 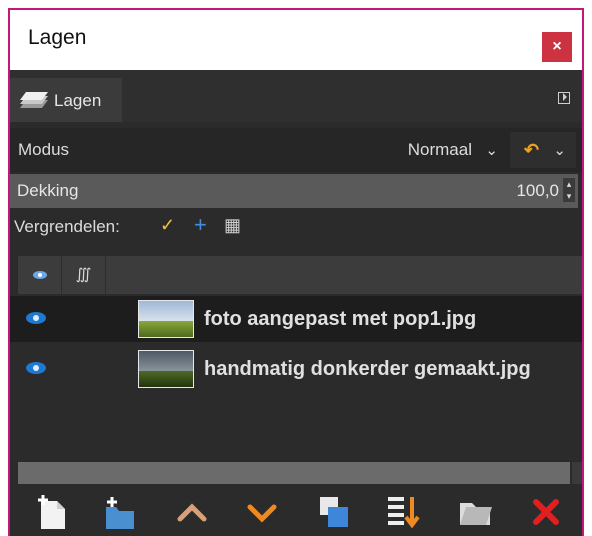 I want to click on mode-selector: Modus Normaal ⌄ ↶ ⌄, so click(x=296, y=150).